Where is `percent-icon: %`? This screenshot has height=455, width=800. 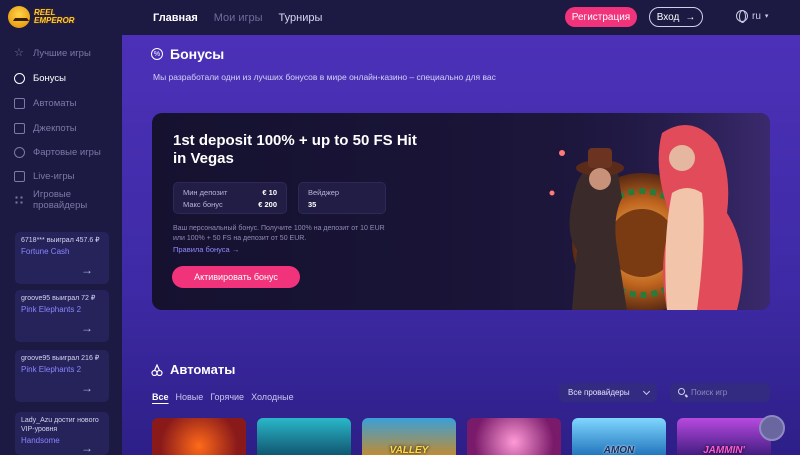 percent-icon: % is located at coordinates (157, 54).